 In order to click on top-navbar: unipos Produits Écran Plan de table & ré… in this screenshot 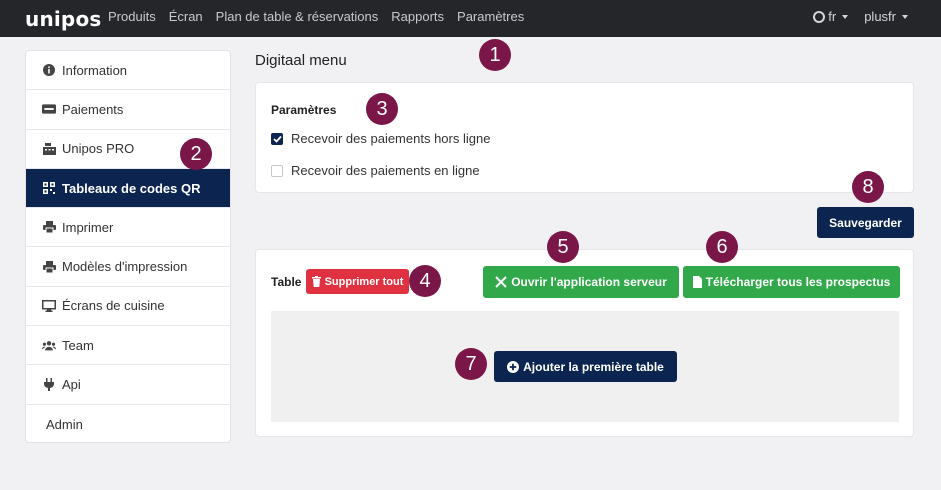, I will do `click(470, 18)`.